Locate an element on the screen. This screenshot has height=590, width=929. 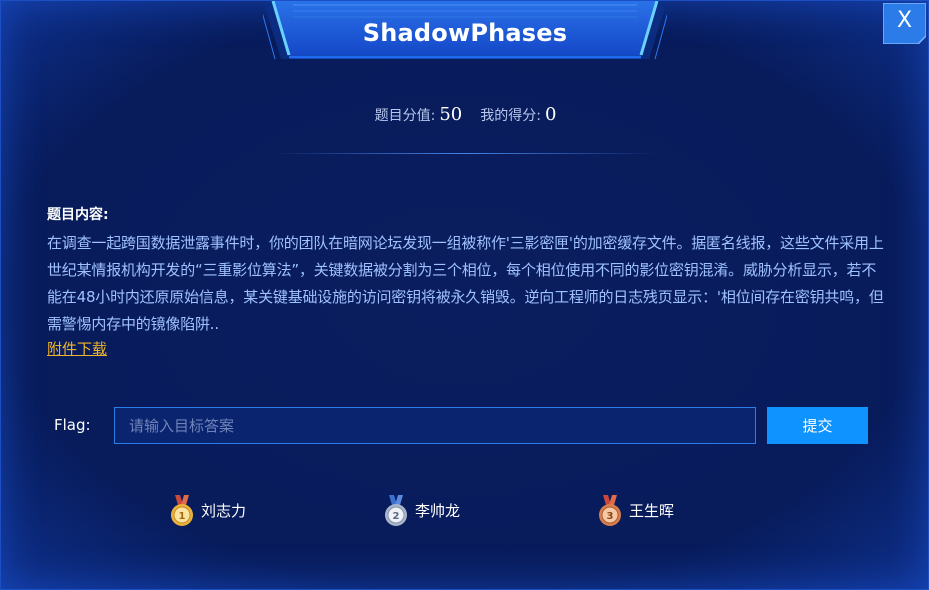
winner-name: 王生晖 is located at coordinates (652, 511).